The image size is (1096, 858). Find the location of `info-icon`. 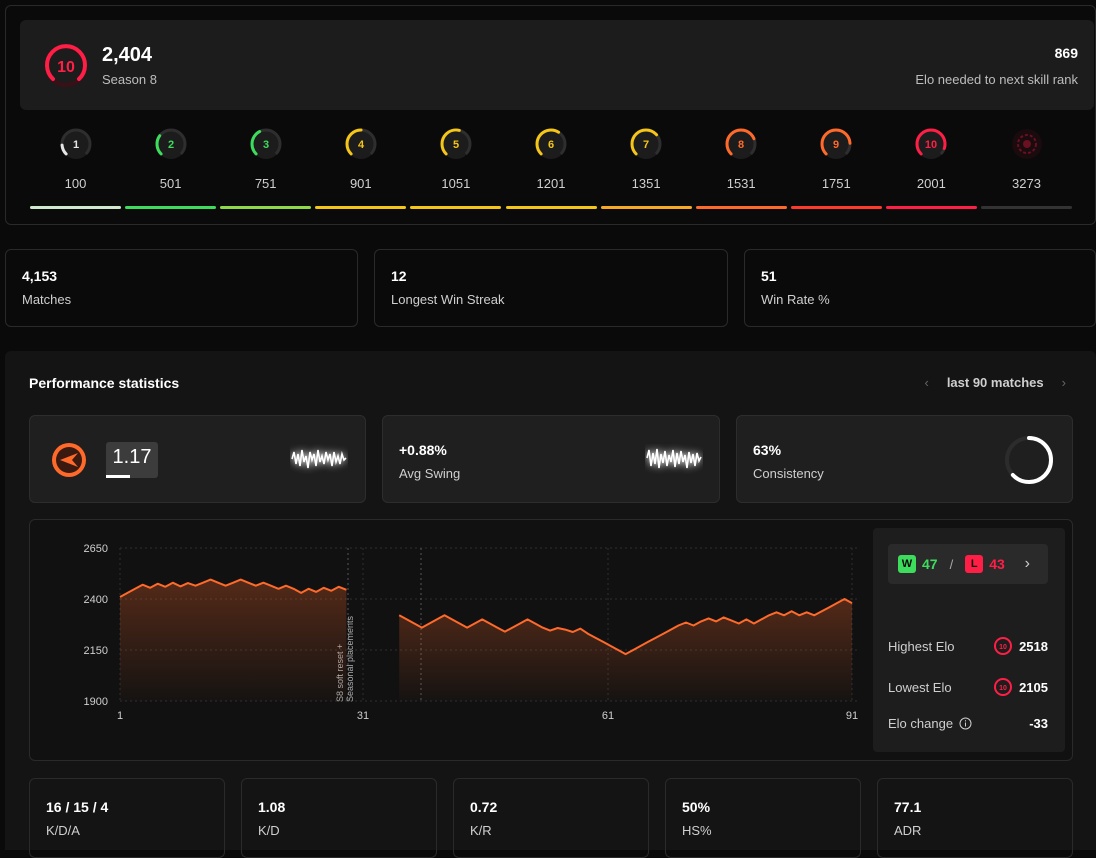

info-icon is located at coordinates (965, 723).